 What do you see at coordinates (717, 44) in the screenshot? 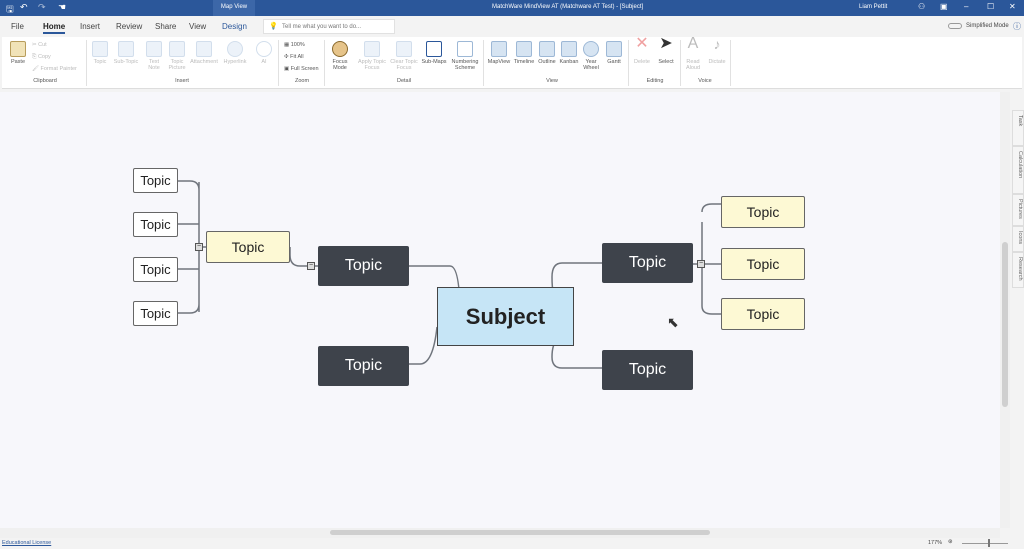
I see `dictate-icon: ♪` at bounding box center [717, 44].